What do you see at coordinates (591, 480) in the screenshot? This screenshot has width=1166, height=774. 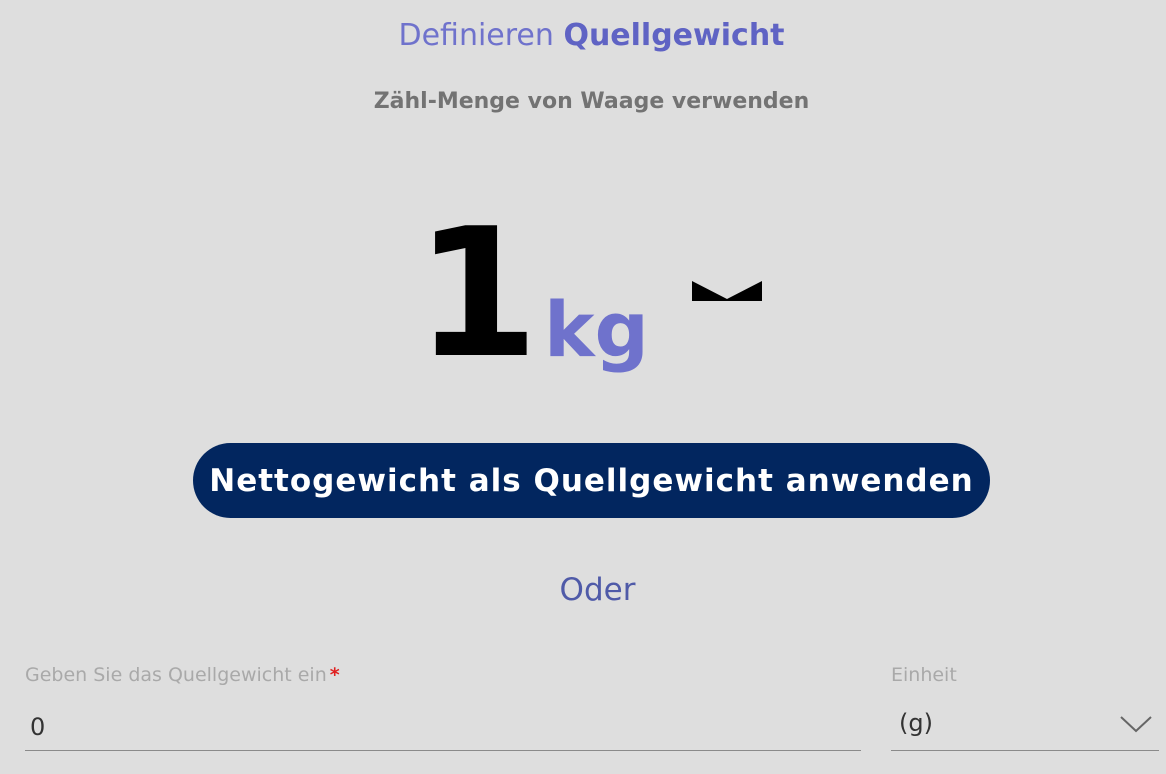 I see `apply-net-weight-button: Nettogewicht als Quellgewicht anwenden` at bounding box center [591, 480].